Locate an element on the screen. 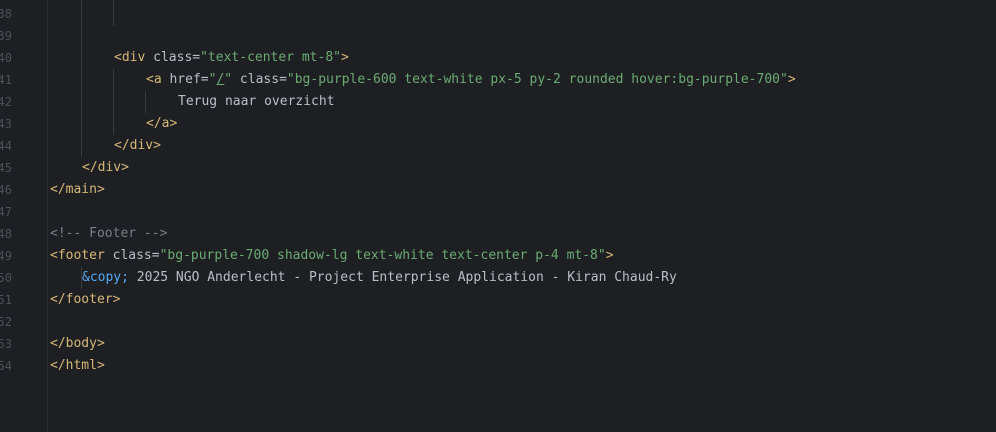 This screenshot has height=432, width=996. line-number: 44 is located at coordinates (6, 146).